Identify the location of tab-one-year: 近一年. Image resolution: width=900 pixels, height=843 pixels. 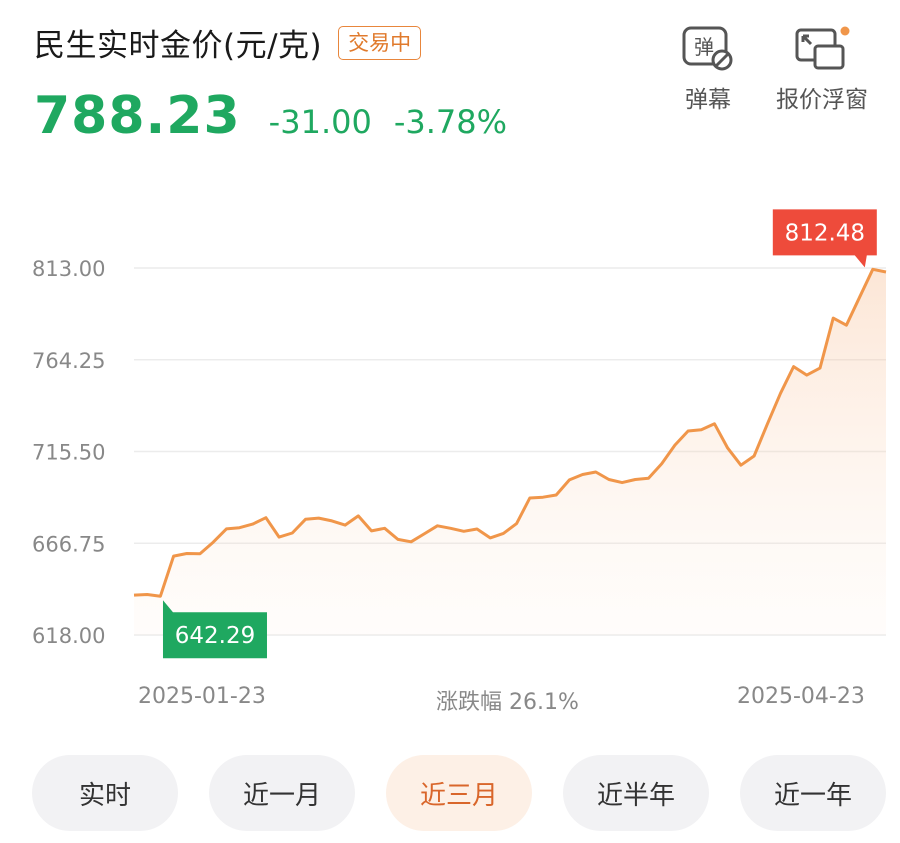
(813, 793).